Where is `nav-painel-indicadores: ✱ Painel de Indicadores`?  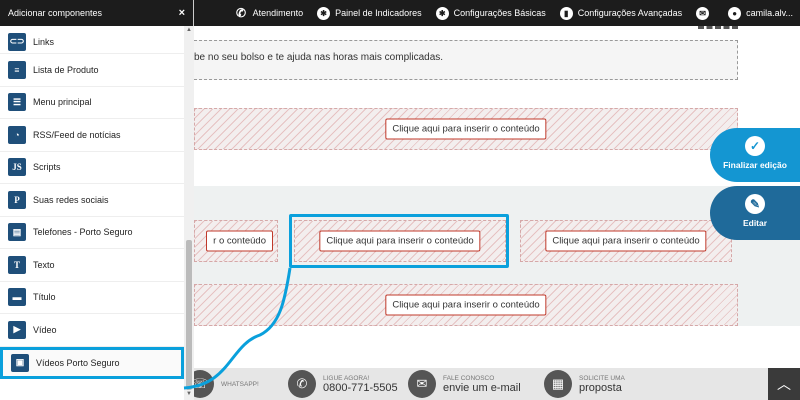 nav-painel-indicadores: ✱ Painel de Indicadores is located at coordinates (369, 13).